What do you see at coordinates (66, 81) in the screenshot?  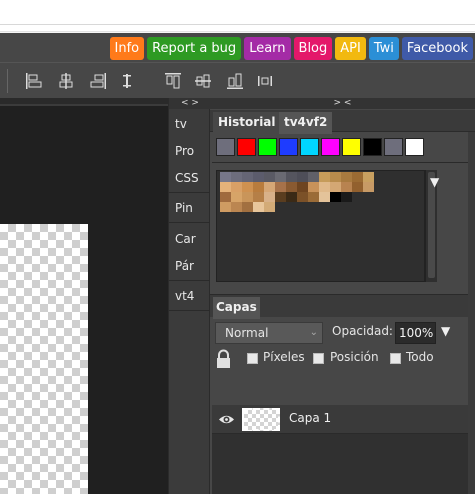 I see `align-center-horizontal-icon` at bounding box center [66, 81].